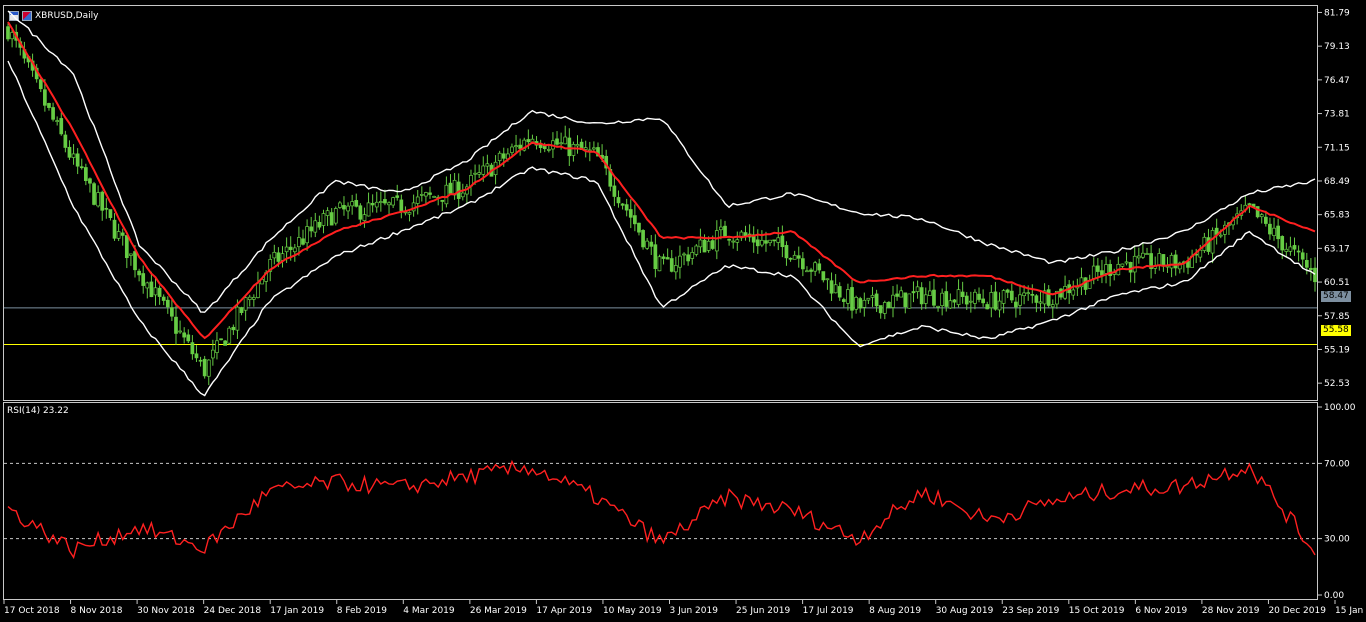 The width and height of the screenshot is (1366, 622). What do you see at coordinates (1337, 47) in the screenshot?
I see `price-axis-tick-label: 79.13` at bounding box center [1337, 47].